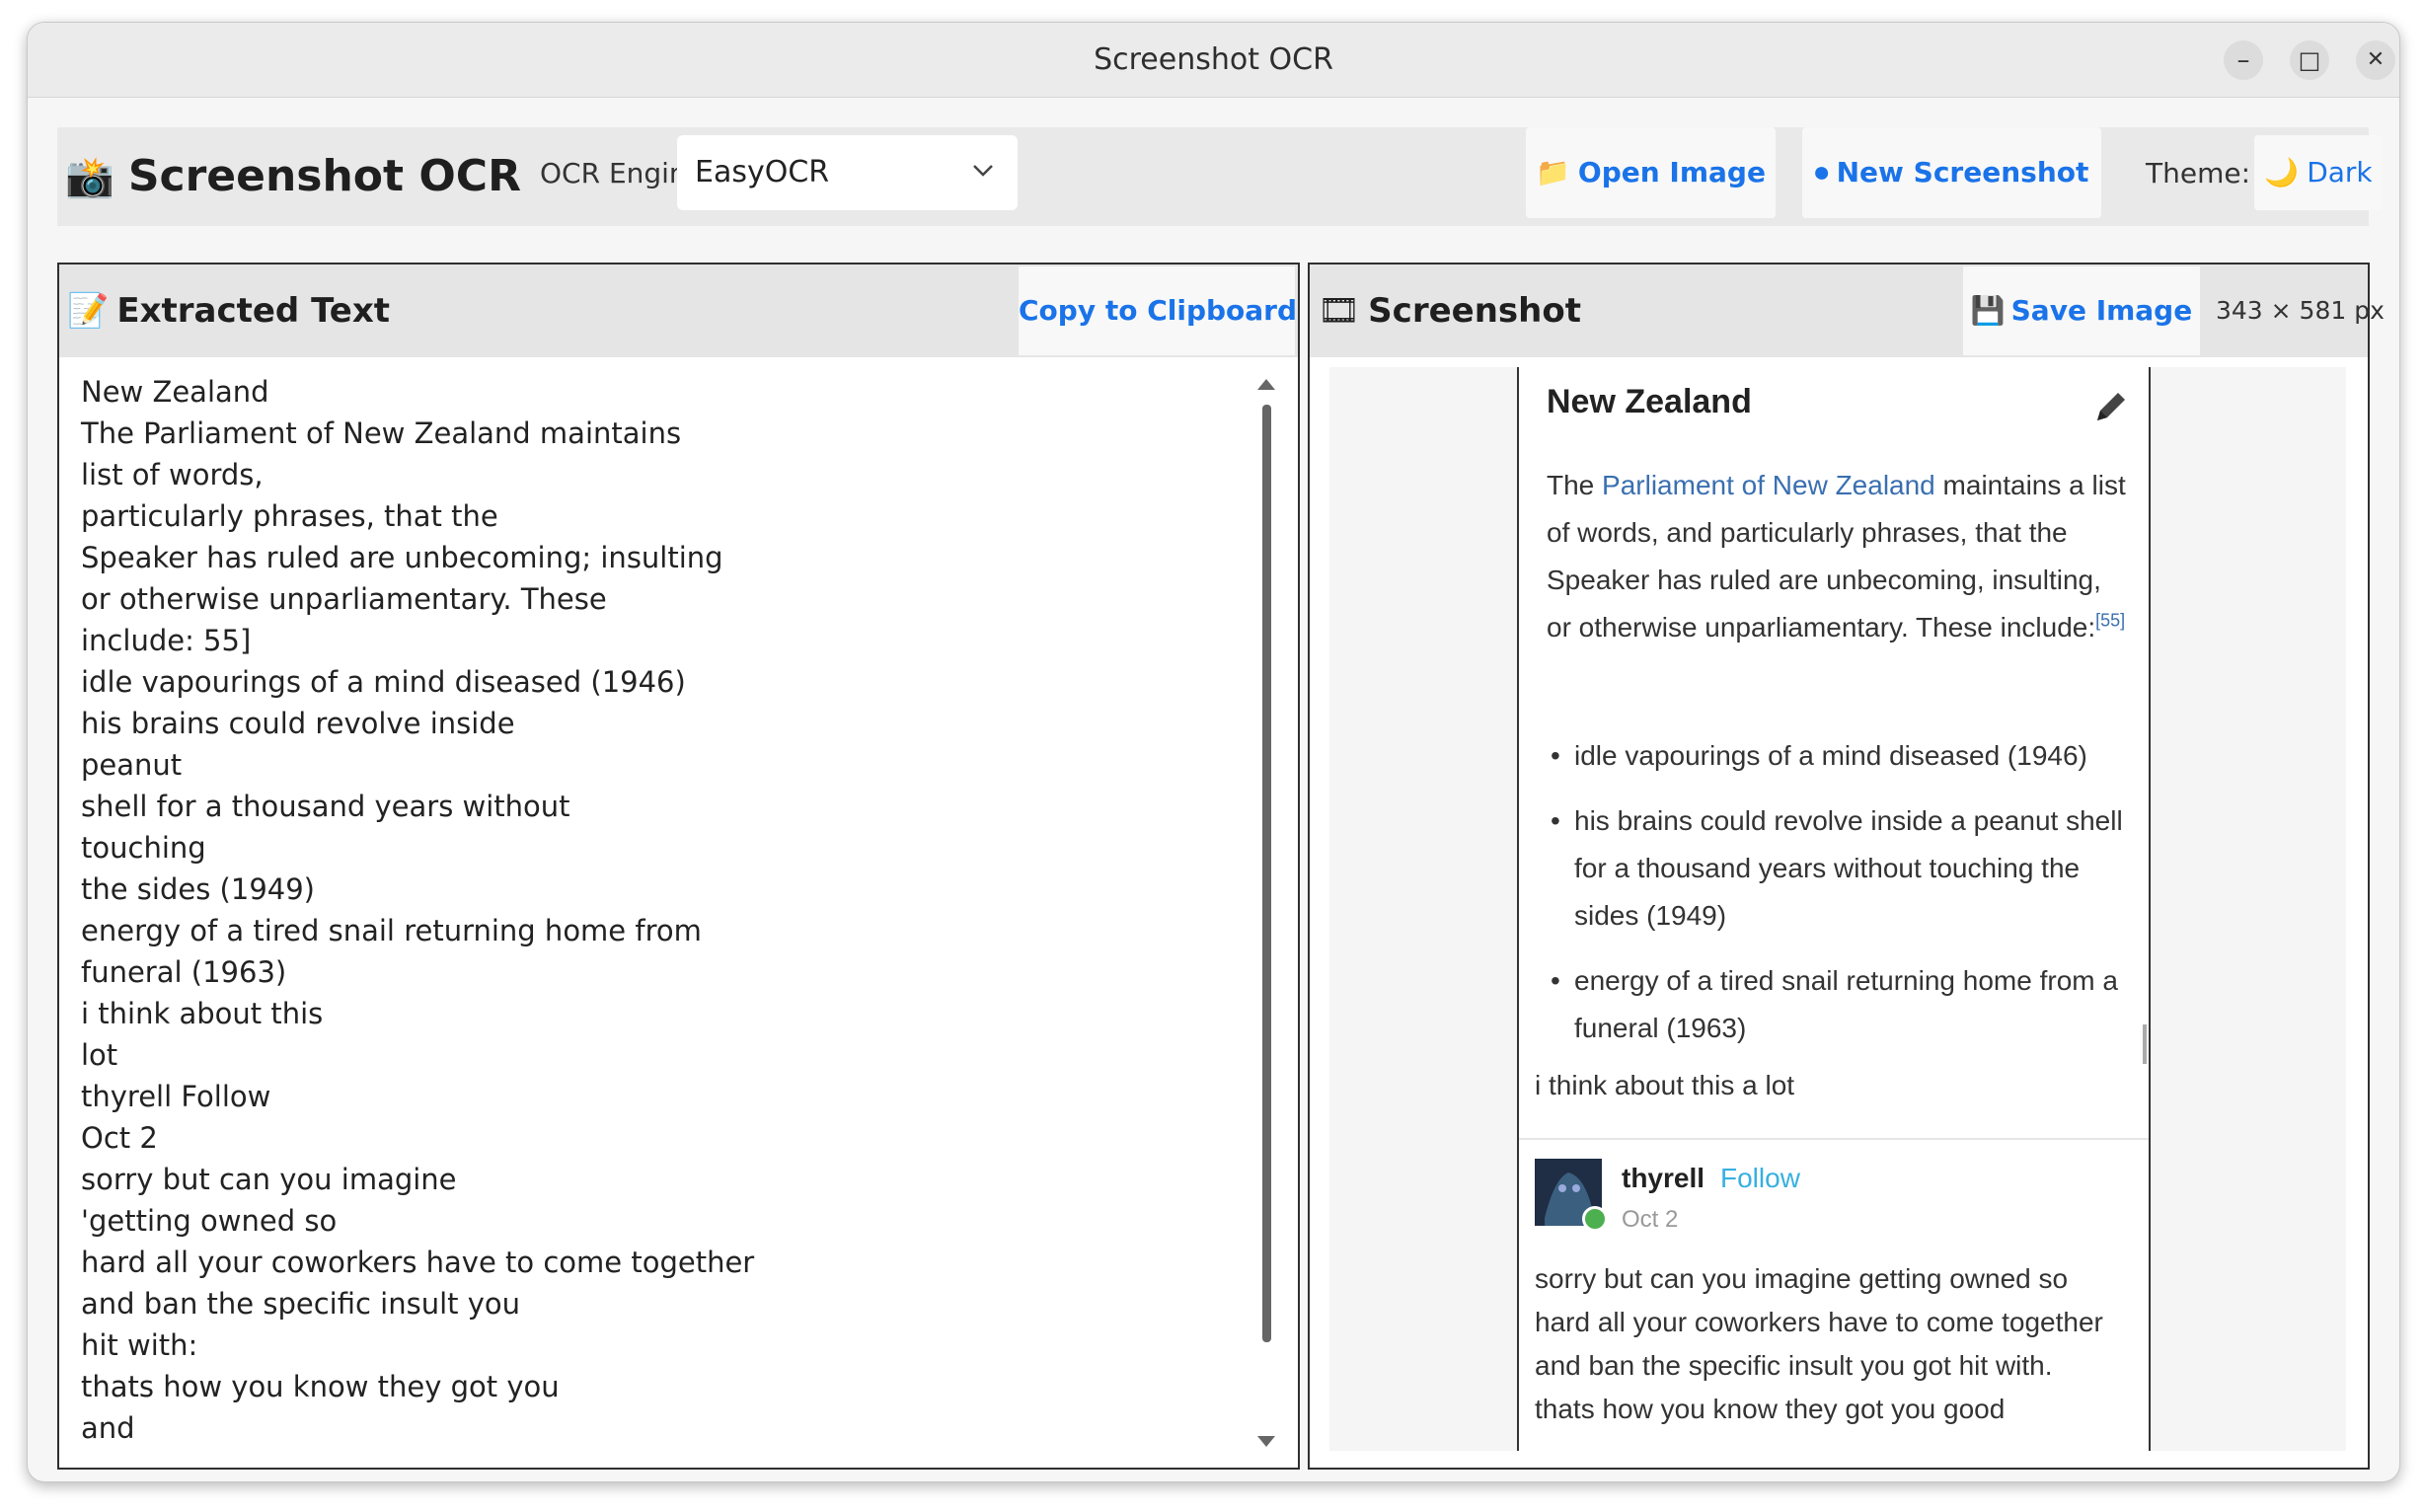 This screenshot has height=1512, width=2424. What do you see at coordinates (2101, 311) in the screenshot?
I see `save-image-label: Save Image` at bounding box center [2101, 311].